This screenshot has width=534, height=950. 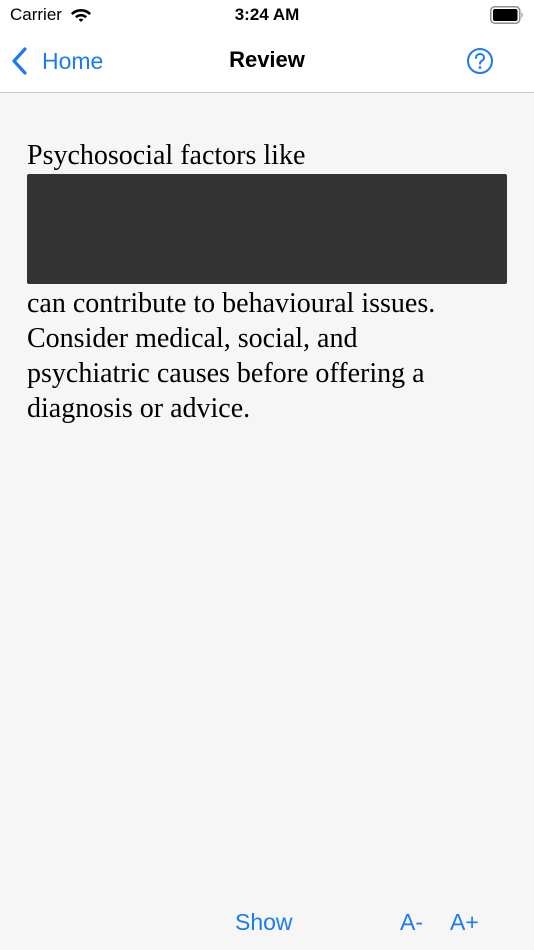 I want to click on status-time: 3:24 AM, so click(x=267, y=14).